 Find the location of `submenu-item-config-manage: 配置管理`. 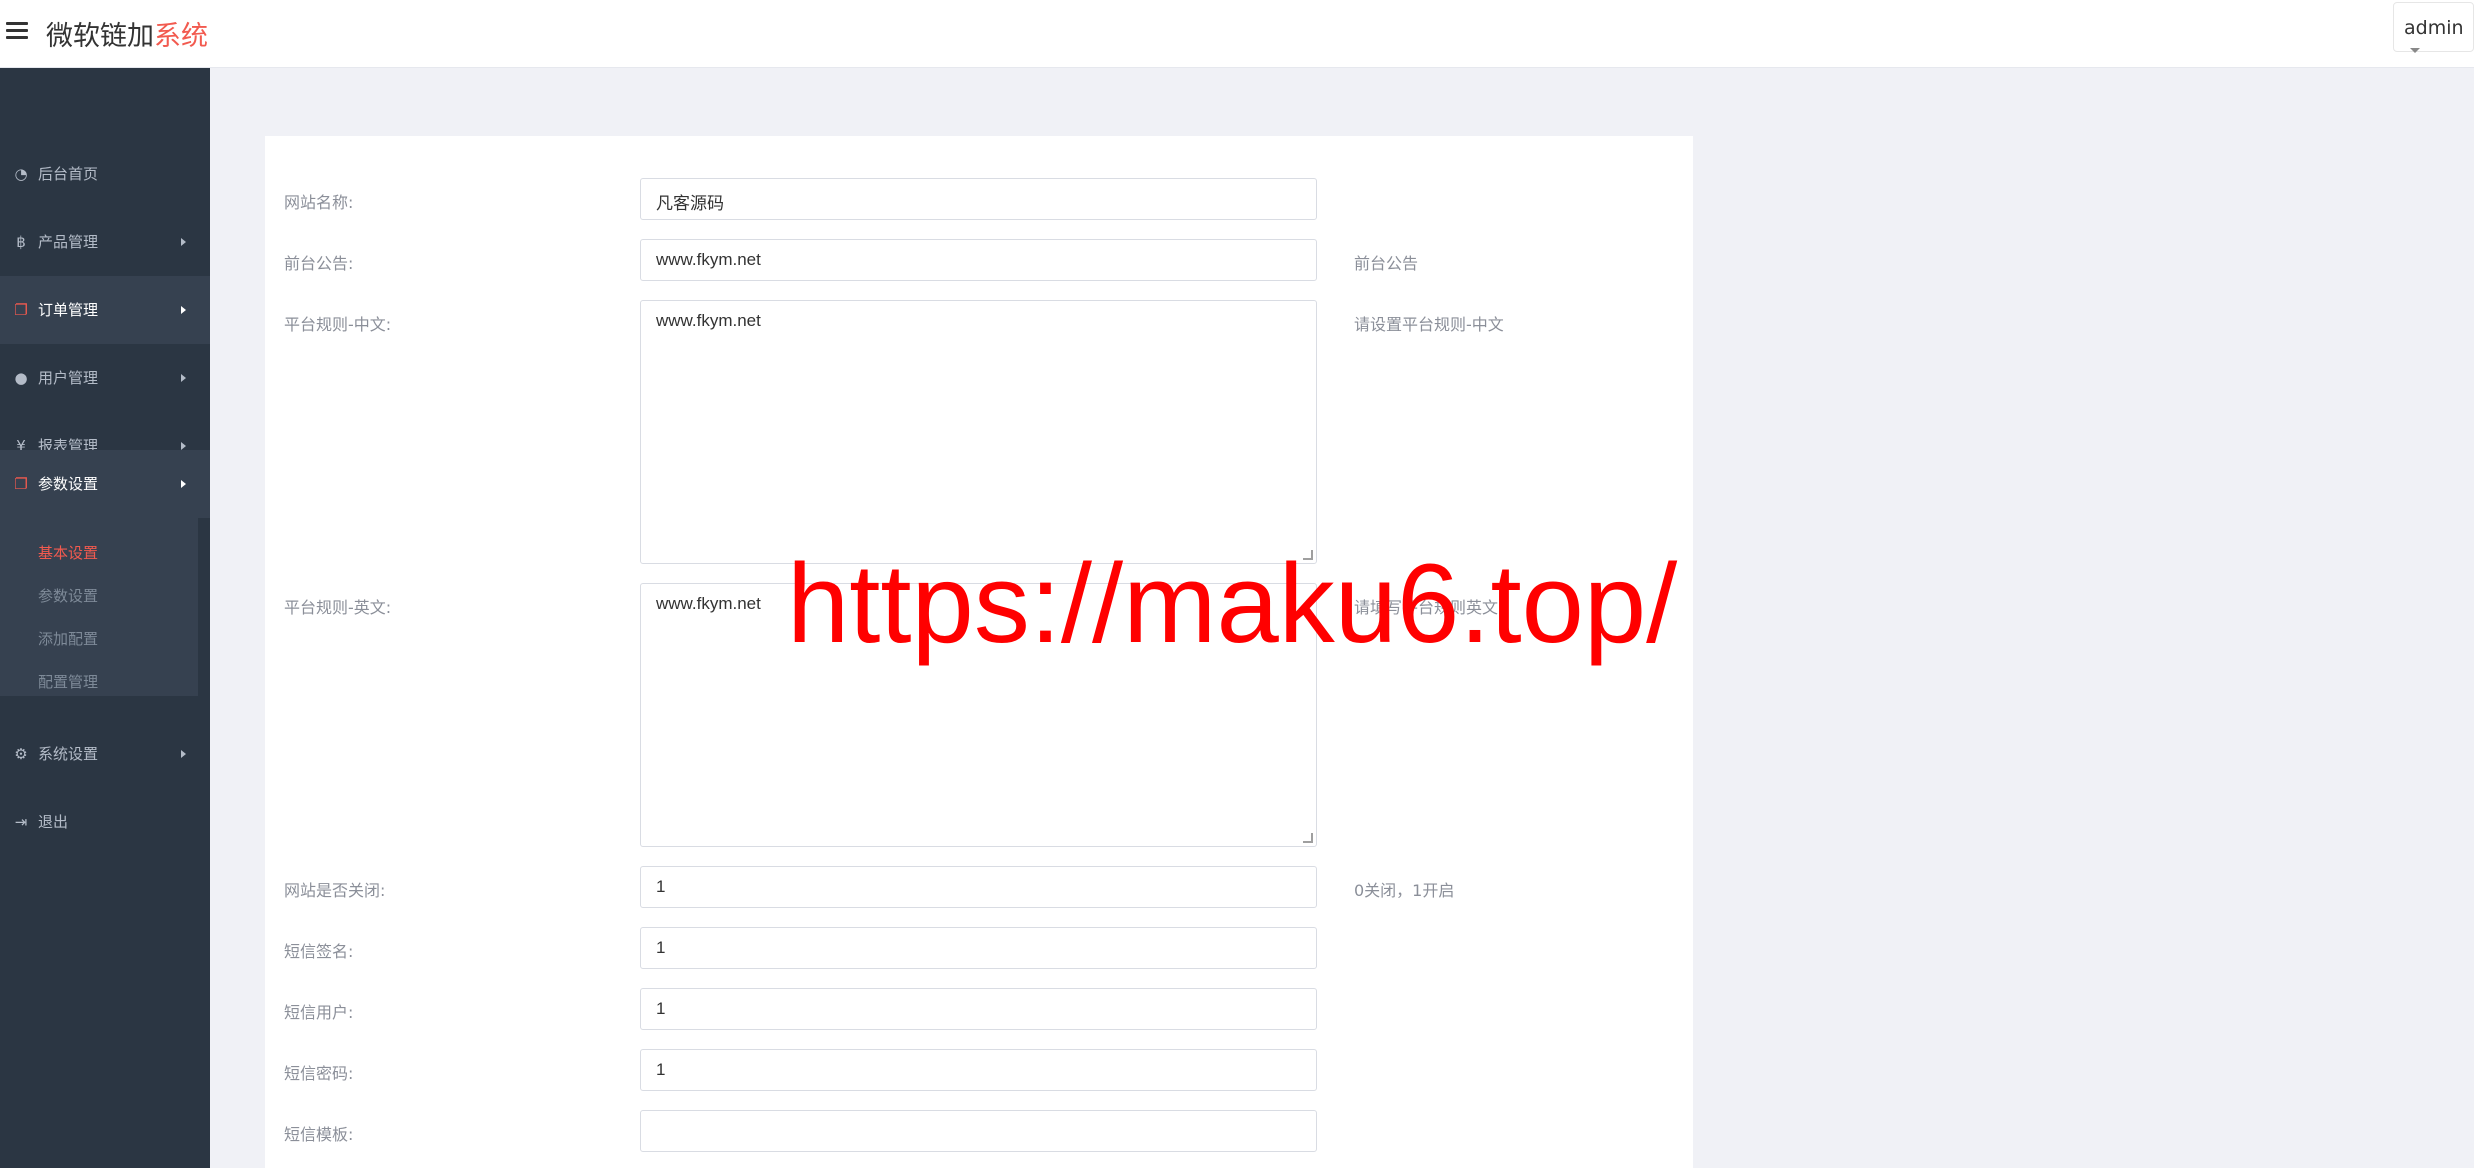

submenu-item-config-manage: 配置管理 is located at coordinates (68, 681).